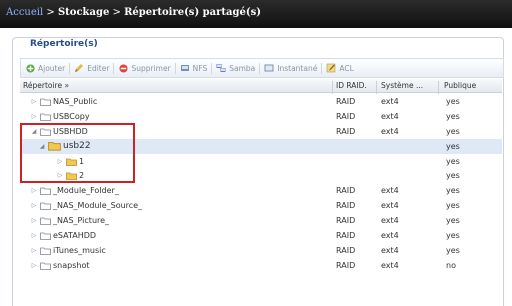 The height and width of the screenshot is (306, 512). I want to click on column-header-raid: ID RAID., so click(351, 85).